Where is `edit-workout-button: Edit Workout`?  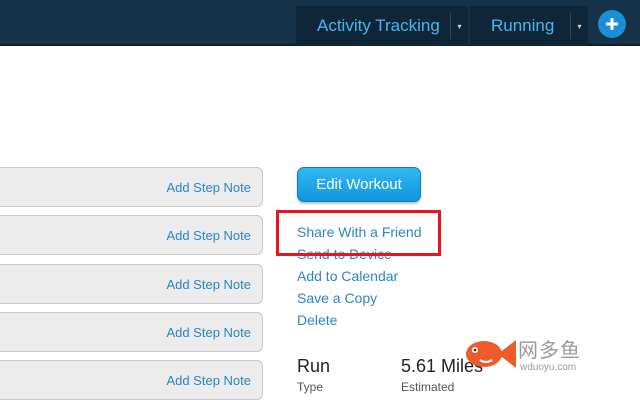
edit-workout-button: Edit Workout is located at coordinates (359, 184).